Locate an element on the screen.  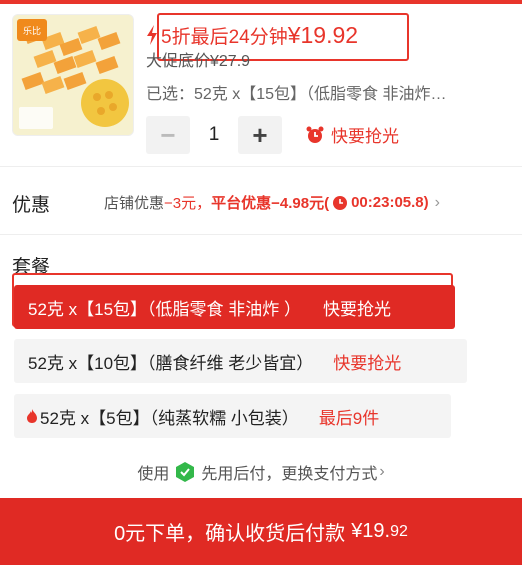
package-option: 52克 x【5包】（纯蒸软糯 小包装） 最后9件 is located at coordinates (232, 416).